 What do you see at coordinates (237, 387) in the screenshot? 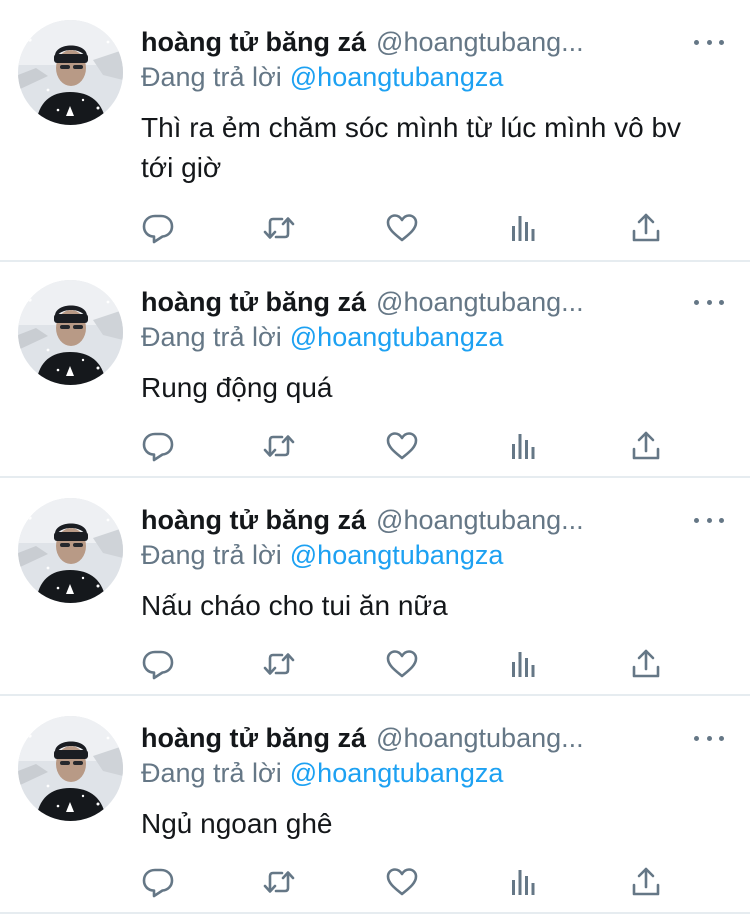
I see `tweet-text: Rung động quá` at bounding box center [237, 387].